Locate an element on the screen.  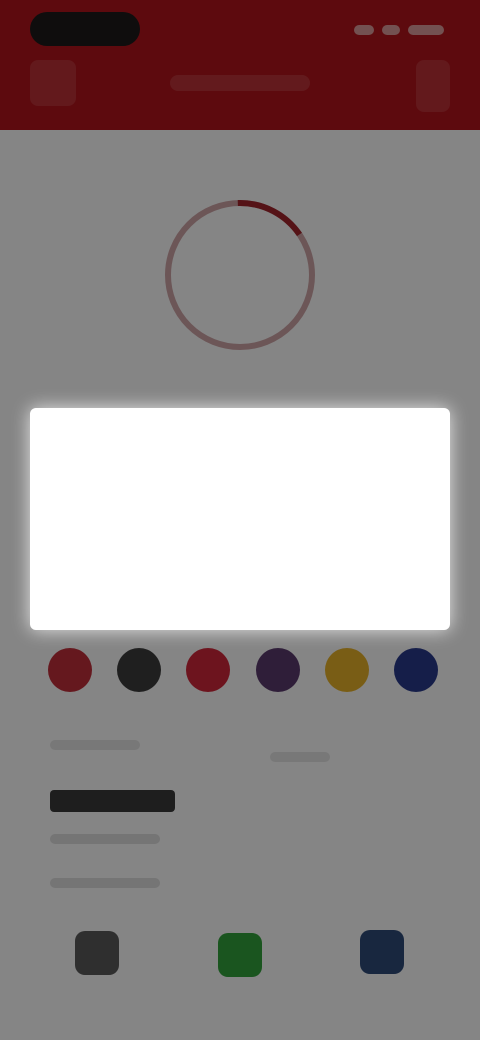
dialog-actions is located at coordinates (240, 596).